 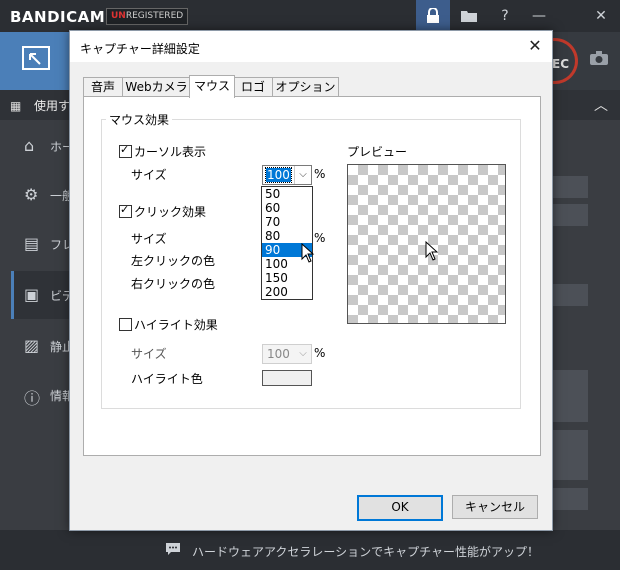 I want to click on click-effect-checkbox, so click(x=125, y=210).